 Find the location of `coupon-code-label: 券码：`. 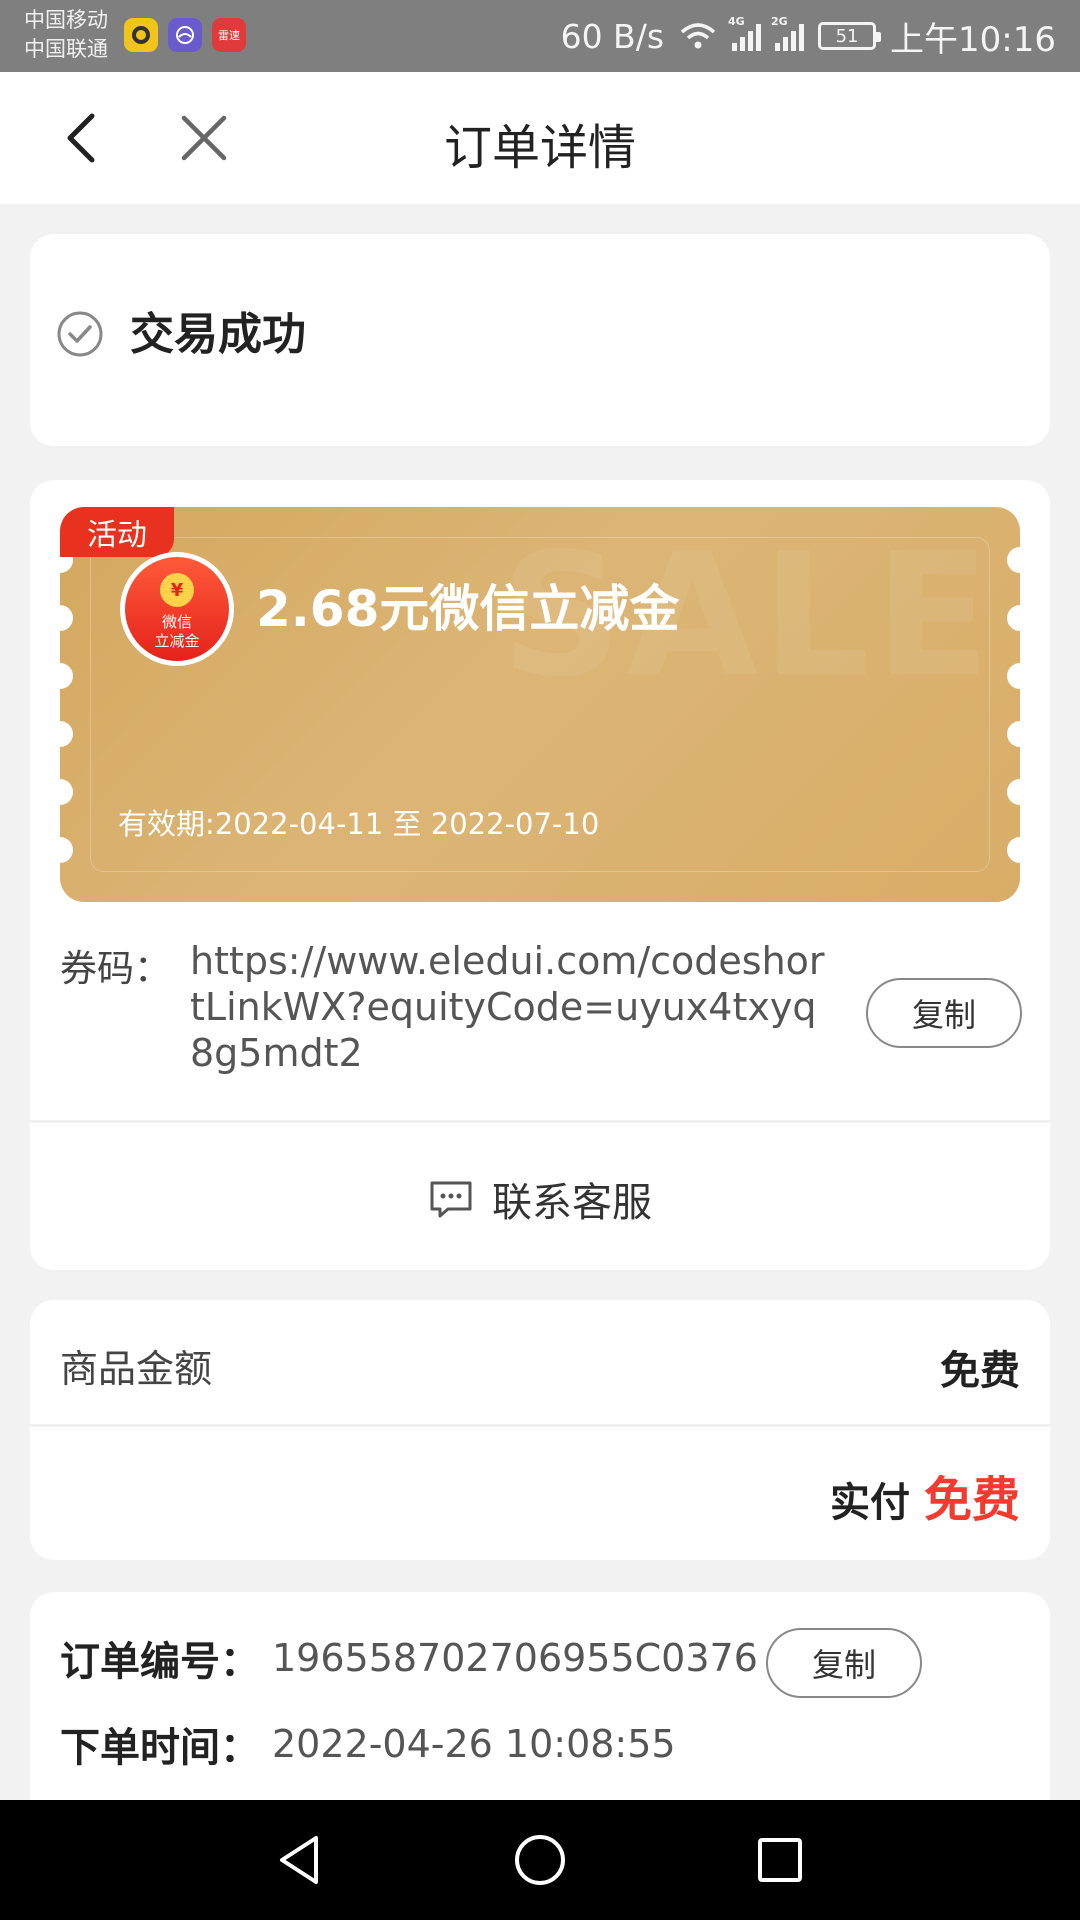

coupon-code-label: 券码： is located at coordinates (115, 968).